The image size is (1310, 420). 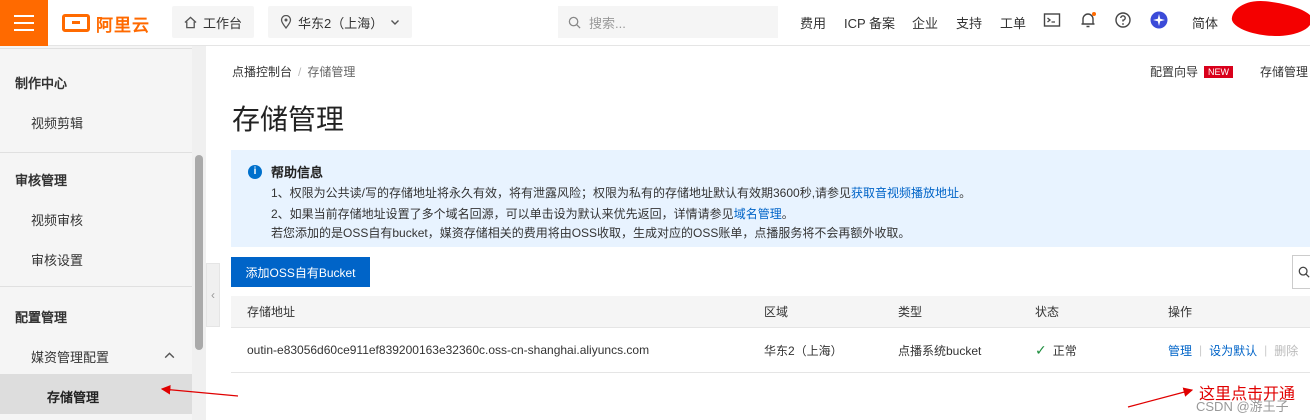 What do you see at coordinates (677, 396) in the screenshot?
I see `annotation-arrows` at bounding box center [677, 396].